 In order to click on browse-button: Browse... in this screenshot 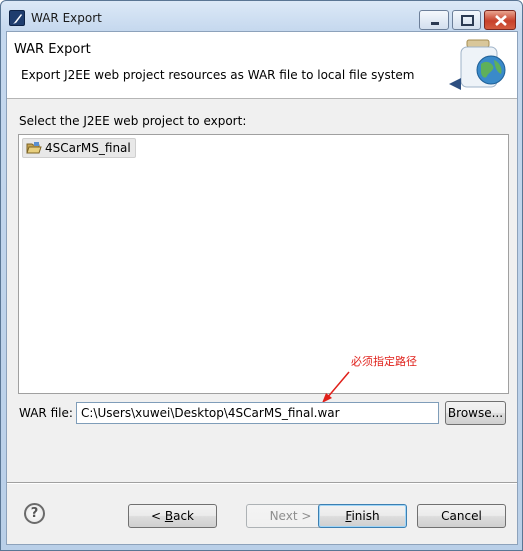, I will do `click(475, 413)`.